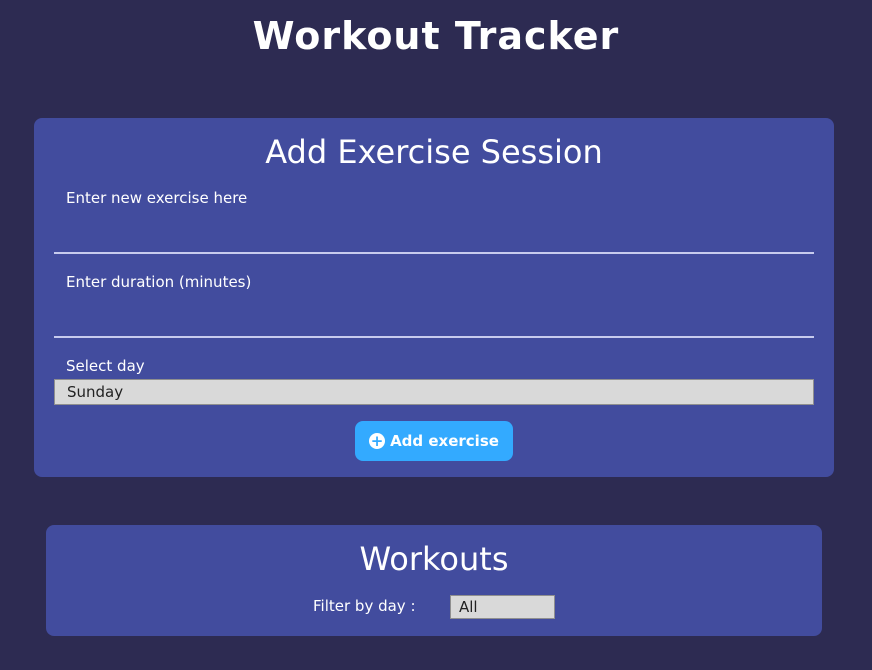 Image resolution: width=872 pixels, height=670 pixels. I want to click on duration-input, so click(434, 324).